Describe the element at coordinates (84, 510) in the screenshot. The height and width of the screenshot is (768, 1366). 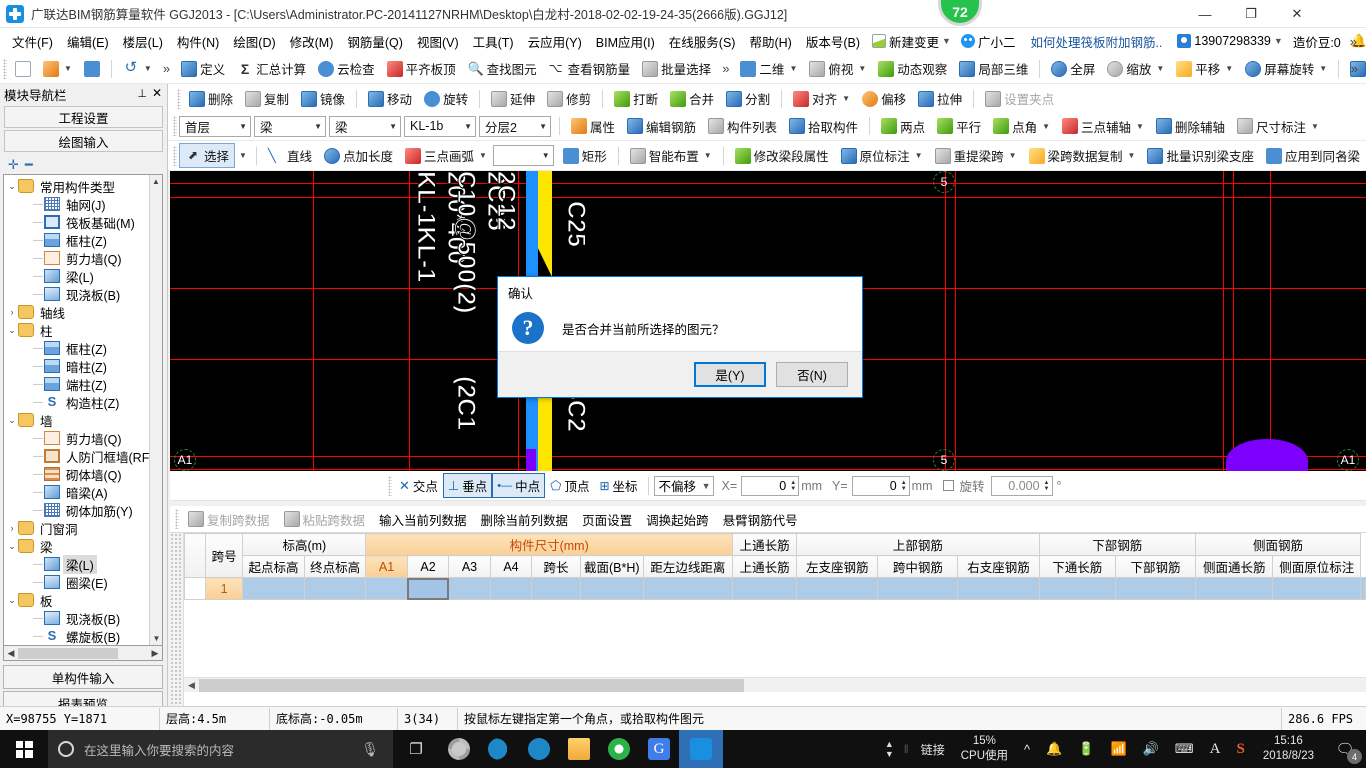
I see `tree-item: — 砌体加筋(Y)` at that location.